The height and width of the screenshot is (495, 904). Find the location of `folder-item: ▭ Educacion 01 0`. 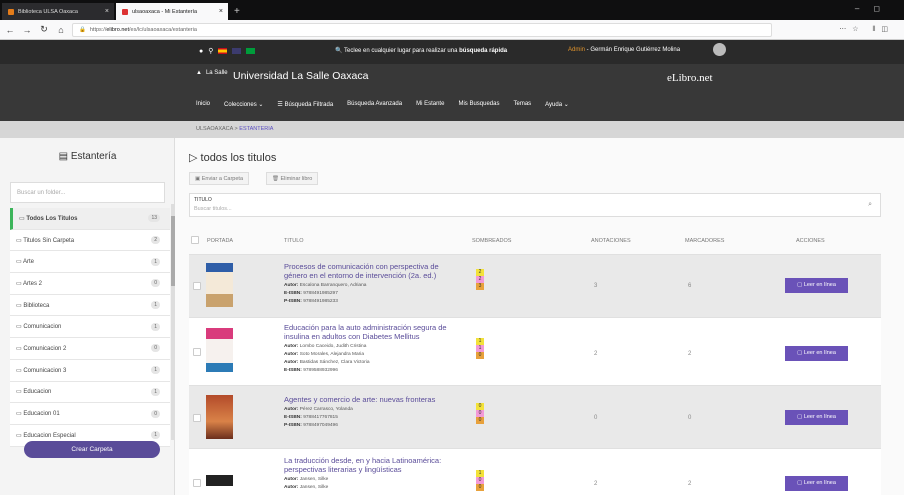

folder-item: ▭ Educacion 01 0 is located at coordinates (90, 414).